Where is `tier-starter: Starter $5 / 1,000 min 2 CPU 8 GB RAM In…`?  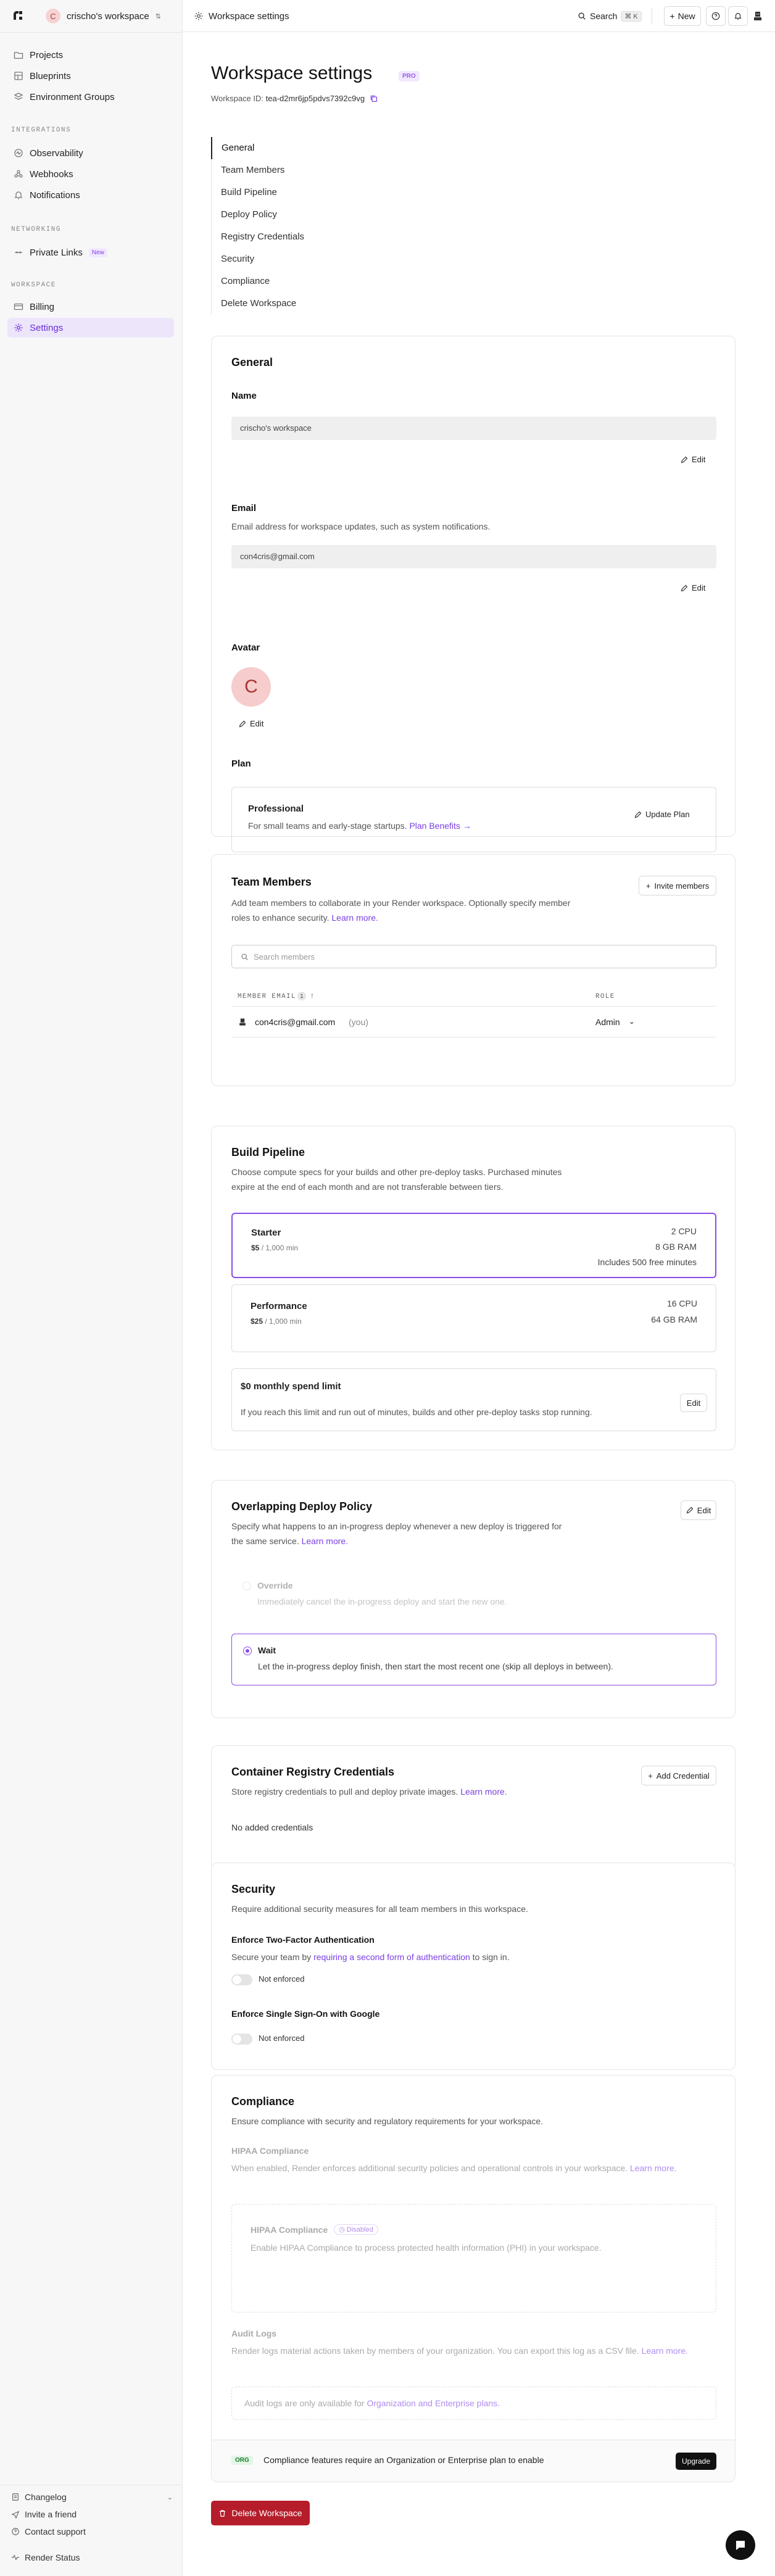
tier-starter: Starter $5 / 1,000 min 2 CPU 8 GB RAM In… is located at coordinates (473, 1245).